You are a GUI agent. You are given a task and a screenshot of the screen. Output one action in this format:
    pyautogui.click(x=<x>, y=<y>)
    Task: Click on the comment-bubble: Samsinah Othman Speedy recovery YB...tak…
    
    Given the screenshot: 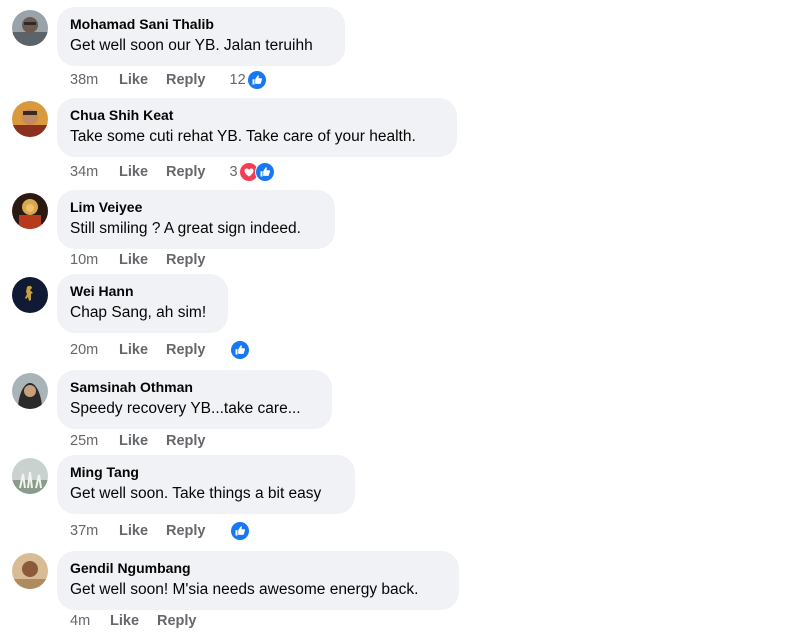 What is the action you would take?
    pyautogui.click(x=194, y=399)
    